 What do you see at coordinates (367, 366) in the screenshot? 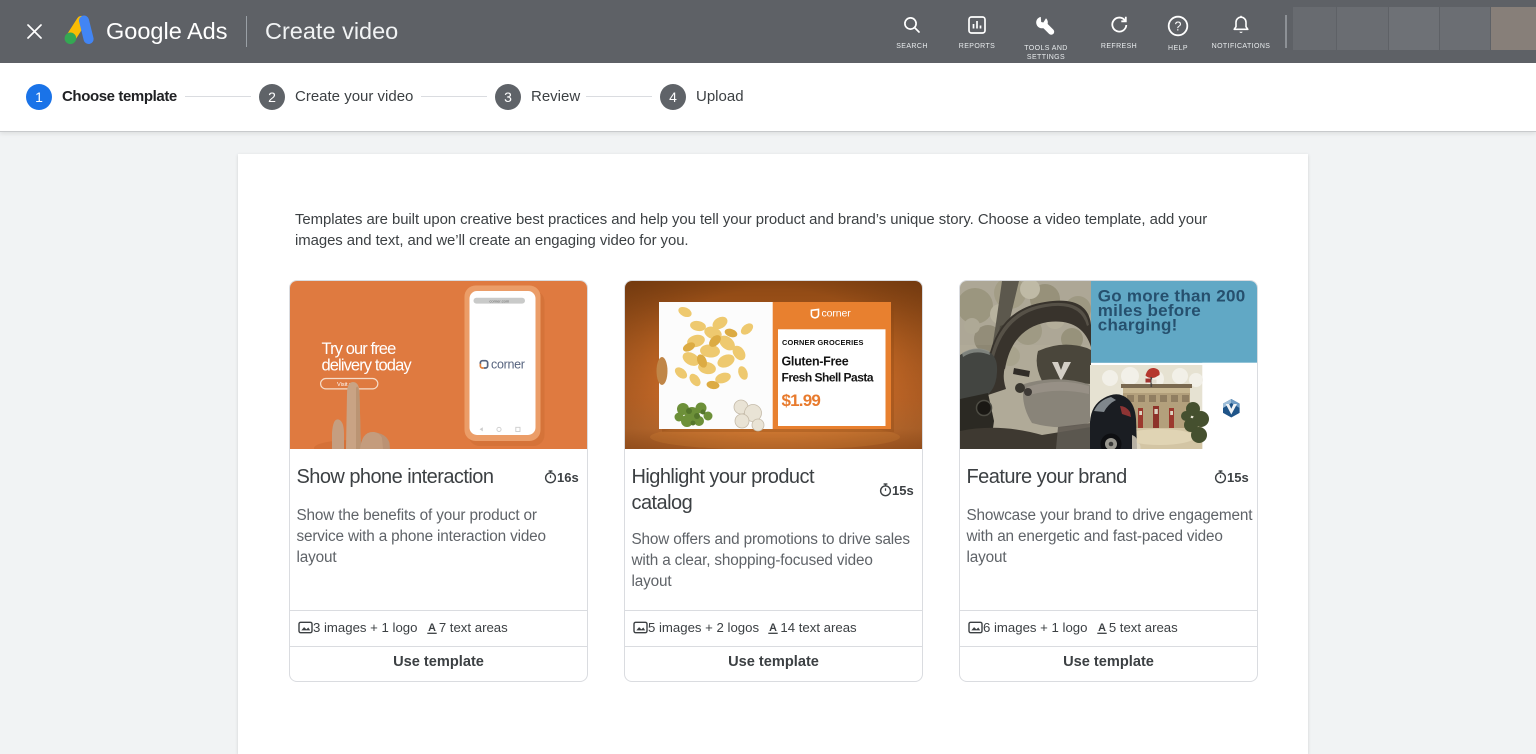
I see `svg-text: delivery today` at bounding box center [367, 366].